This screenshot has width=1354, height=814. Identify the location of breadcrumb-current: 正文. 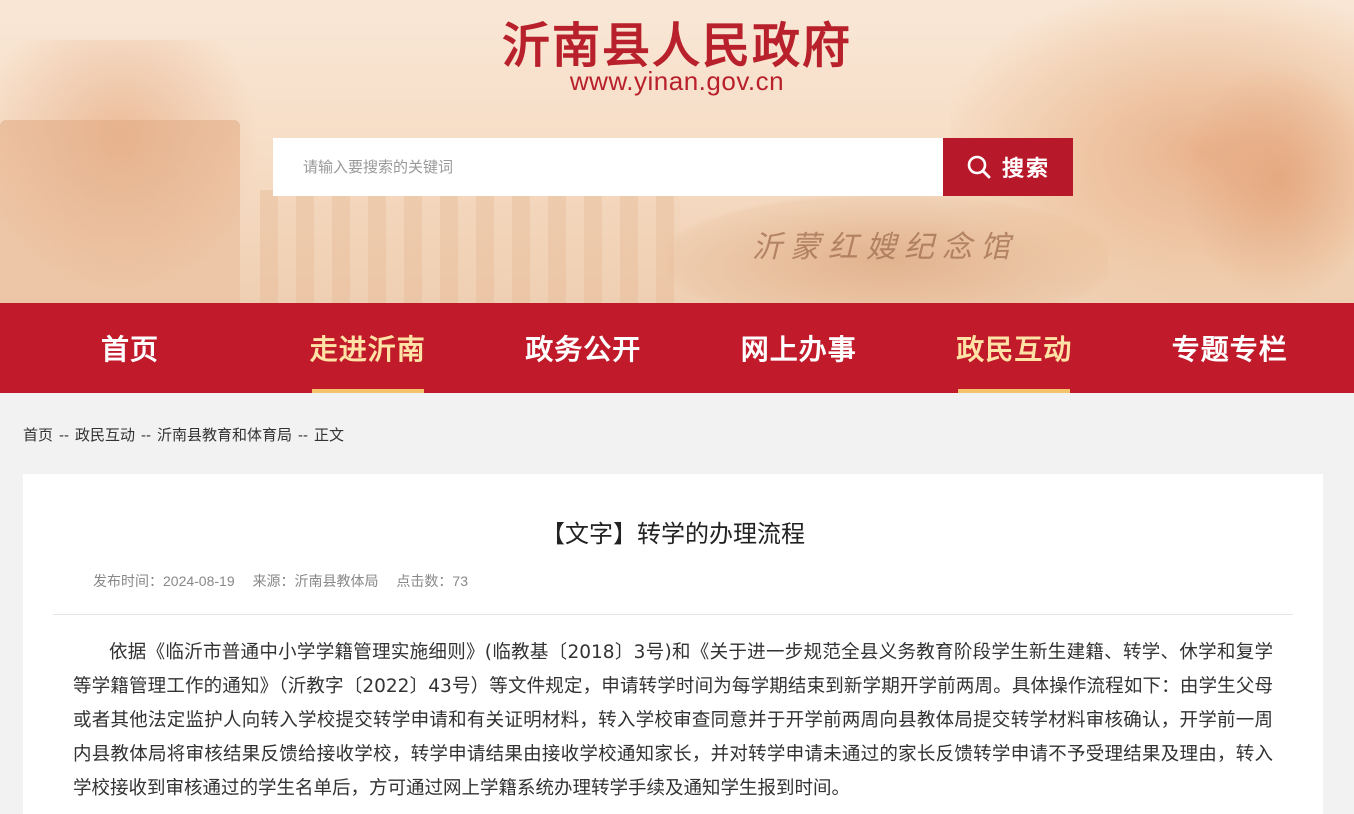
(329, 435).